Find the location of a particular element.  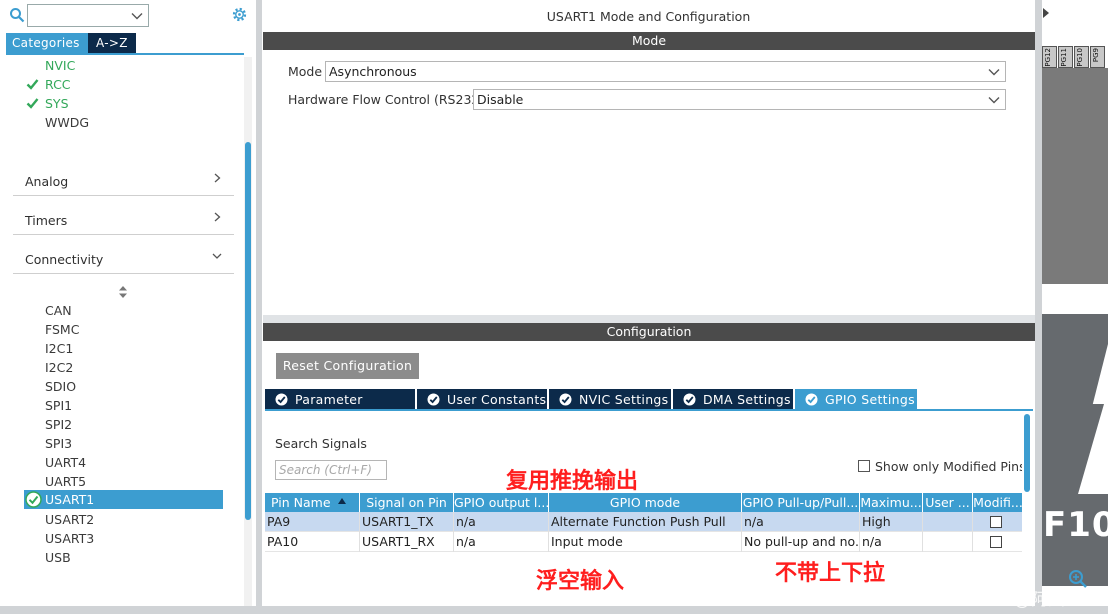

sidebar-item-fsmc: FSMC is located at coordinates (62, 329).